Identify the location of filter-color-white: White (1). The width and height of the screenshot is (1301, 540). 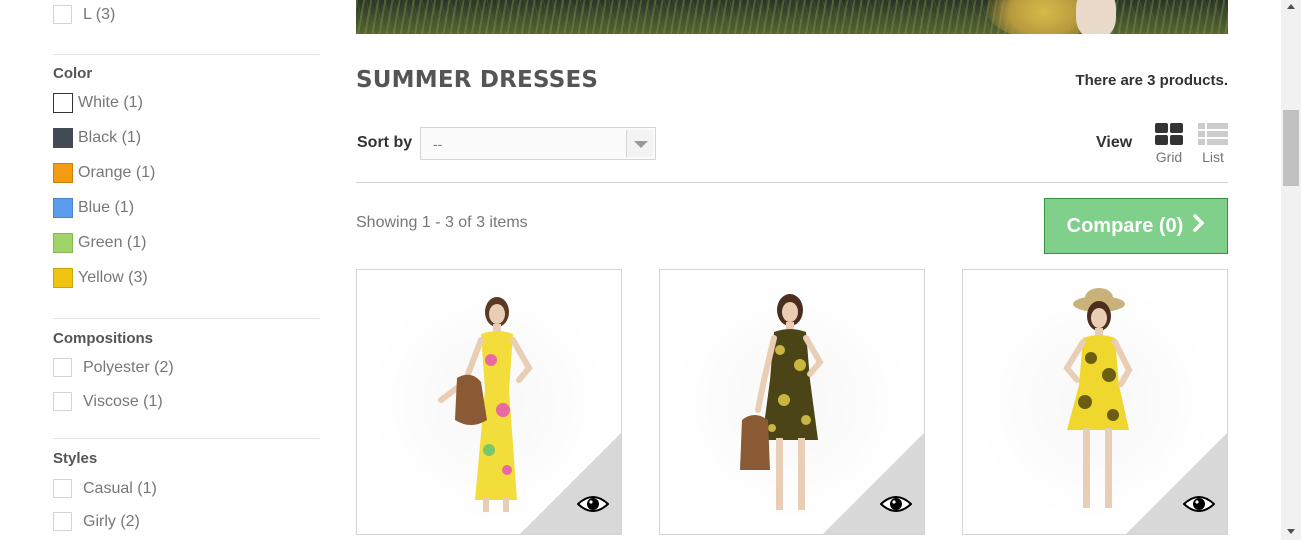
(98, 103).